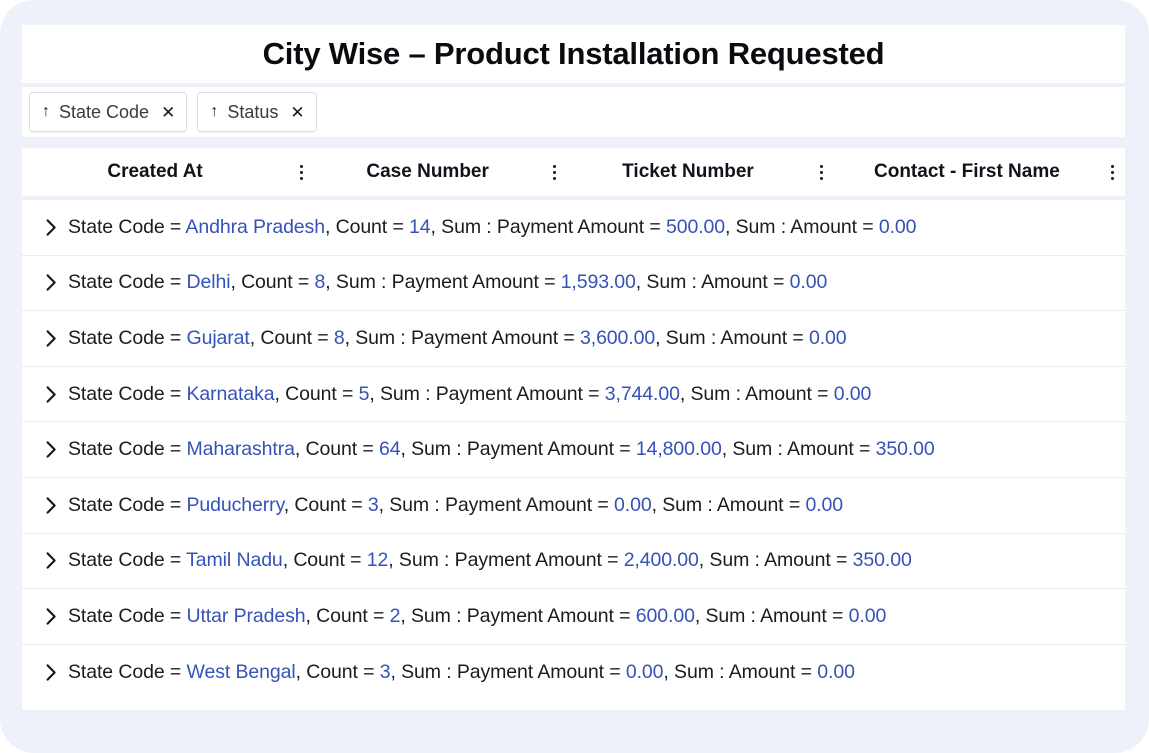  What do you see at coordinates (255, 226) in the screenshot?
I see `group-row-value: Andhra Pradesh` at bounding box center [255, 226].